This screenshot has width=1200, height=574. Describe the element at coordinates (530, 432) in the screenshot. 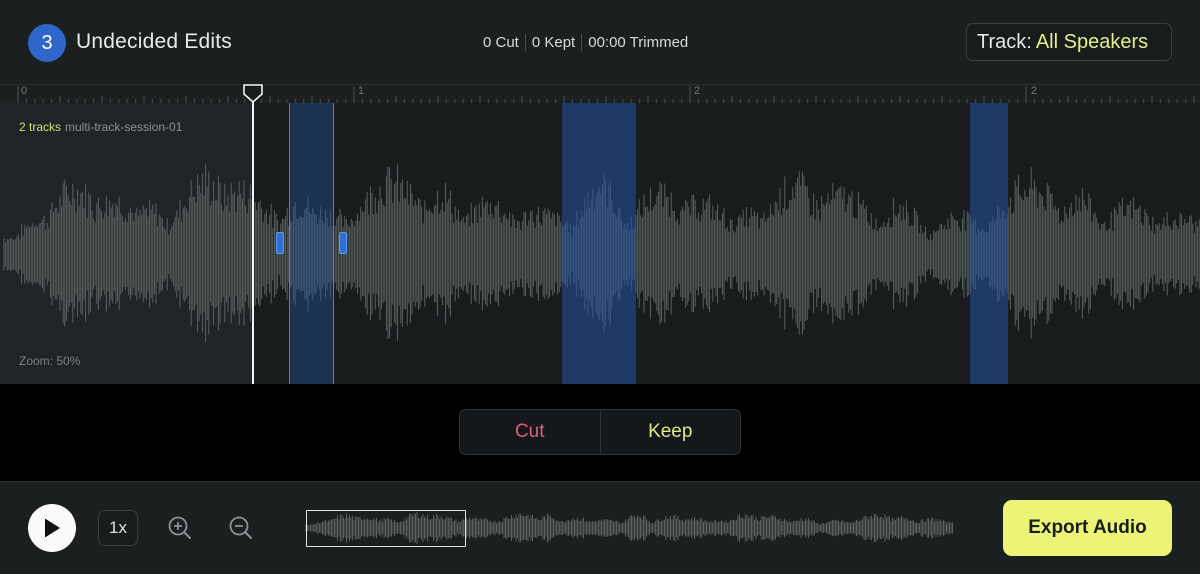

I see `cut-button: Cut` at that location.